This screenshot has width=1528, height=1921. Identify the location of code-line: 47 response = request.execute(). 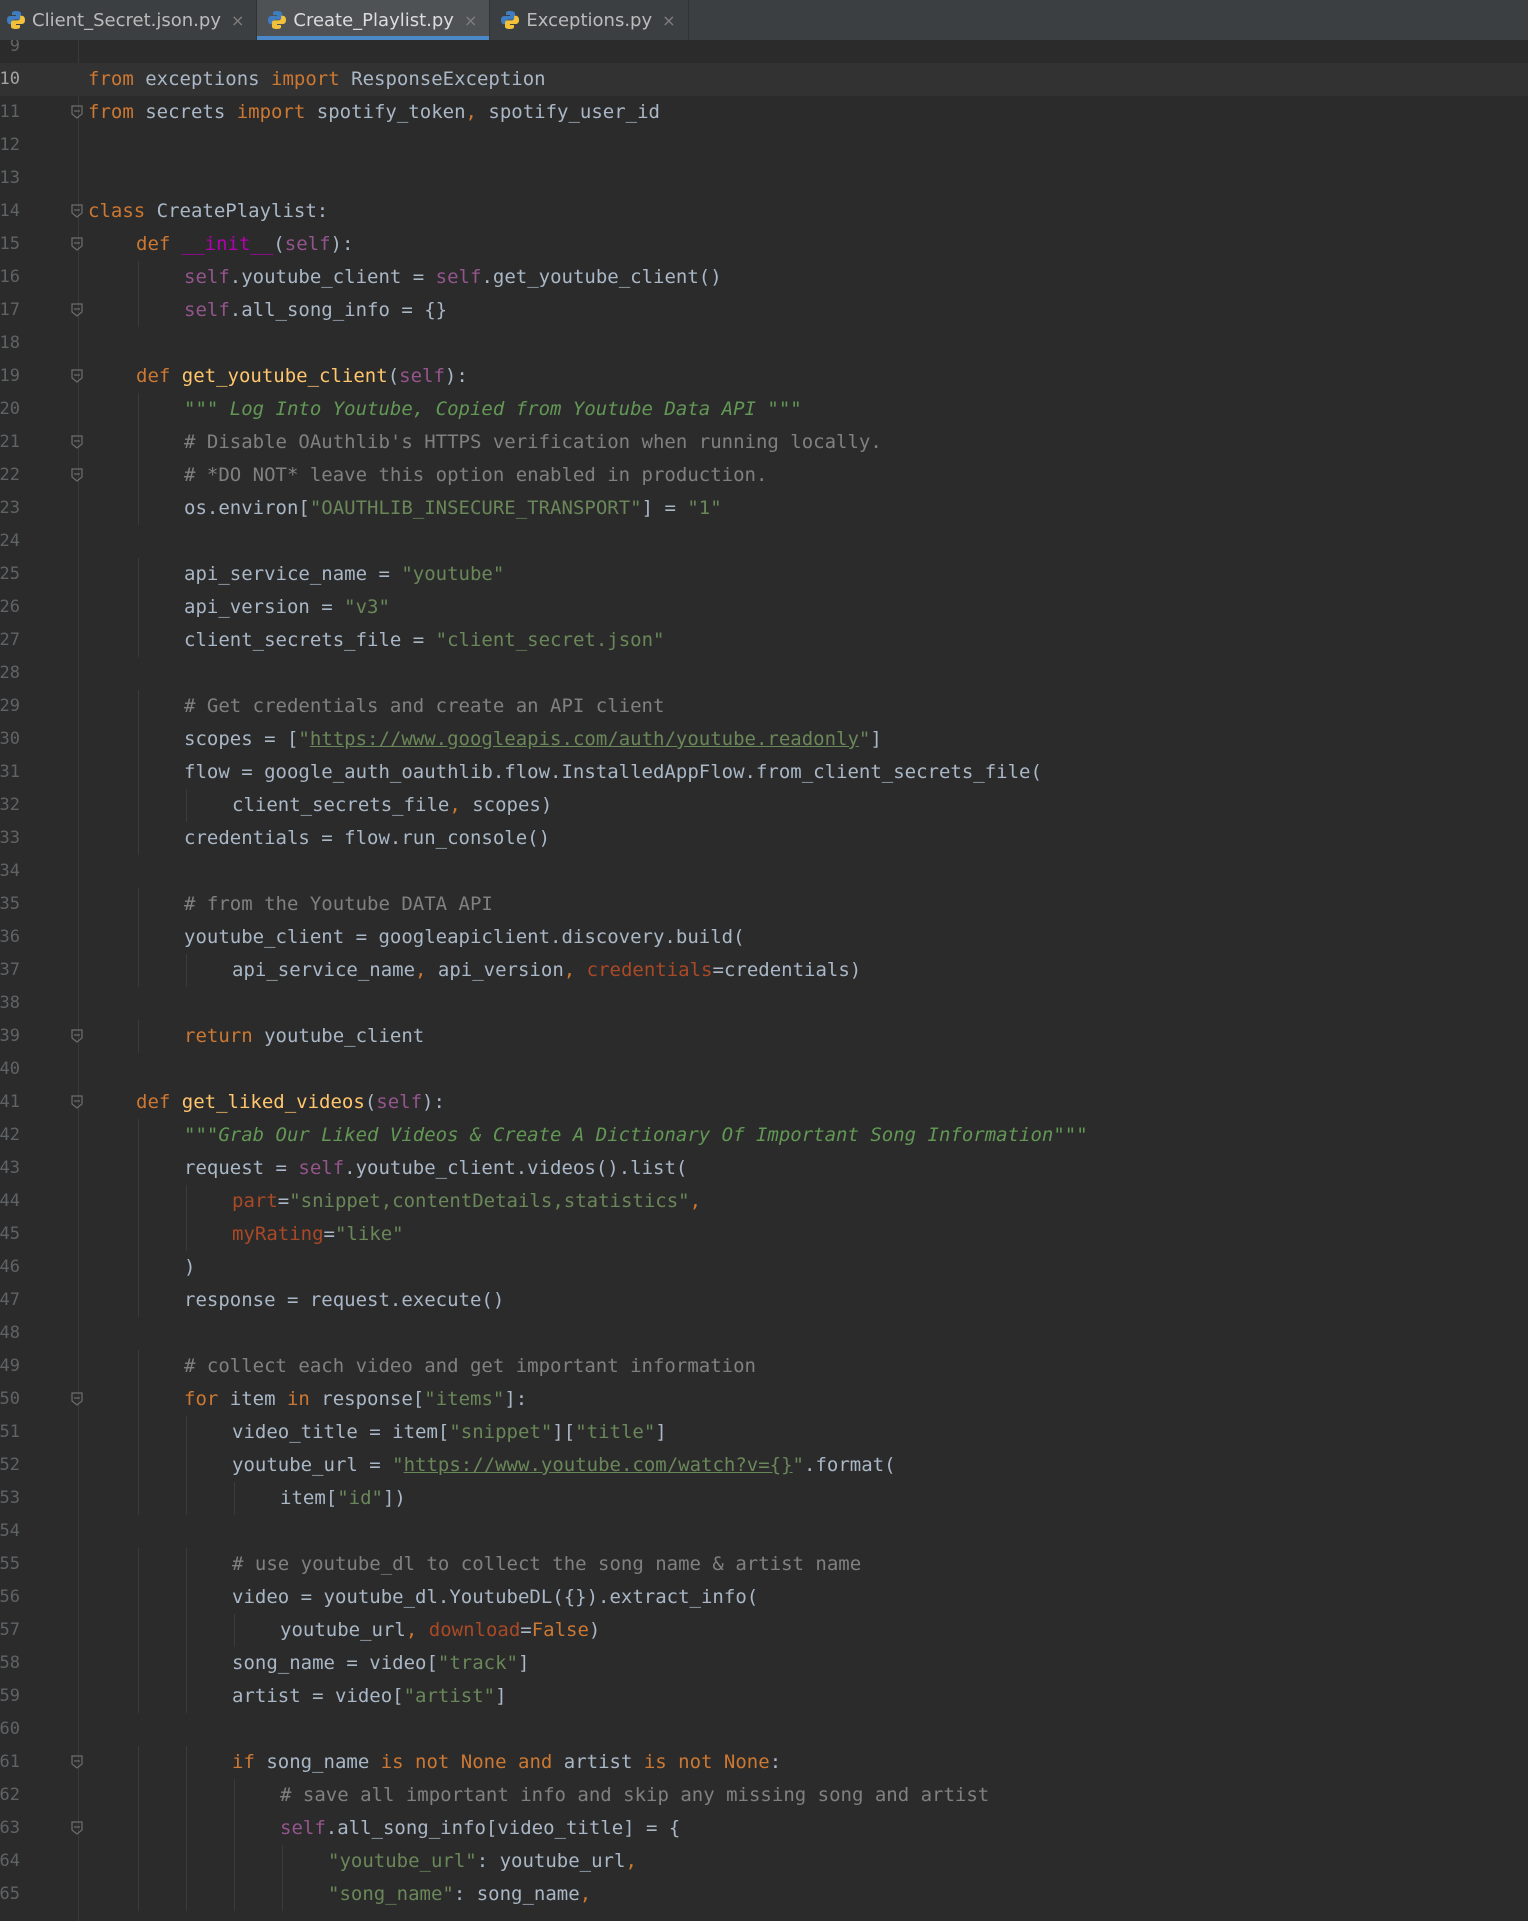
(764, 1300).